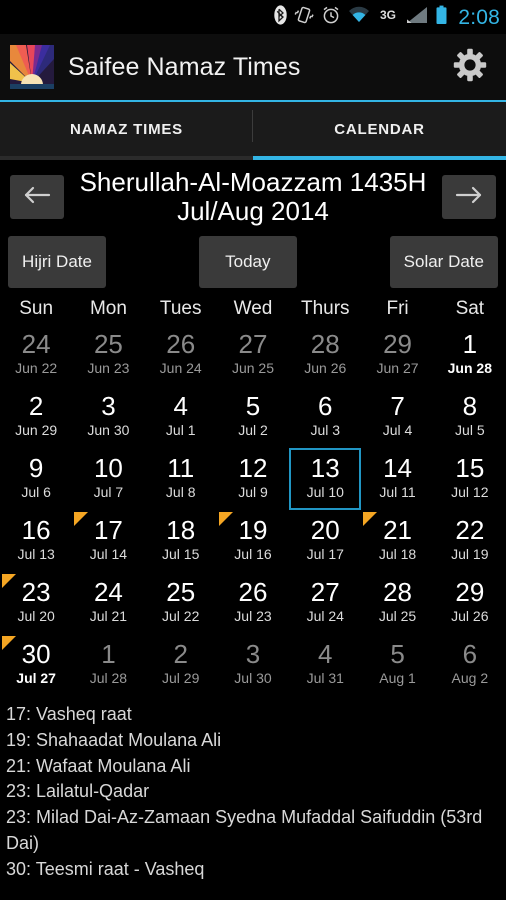  I want to click on calendar-day-cell: 3 Jun 30, so click(108, 417).